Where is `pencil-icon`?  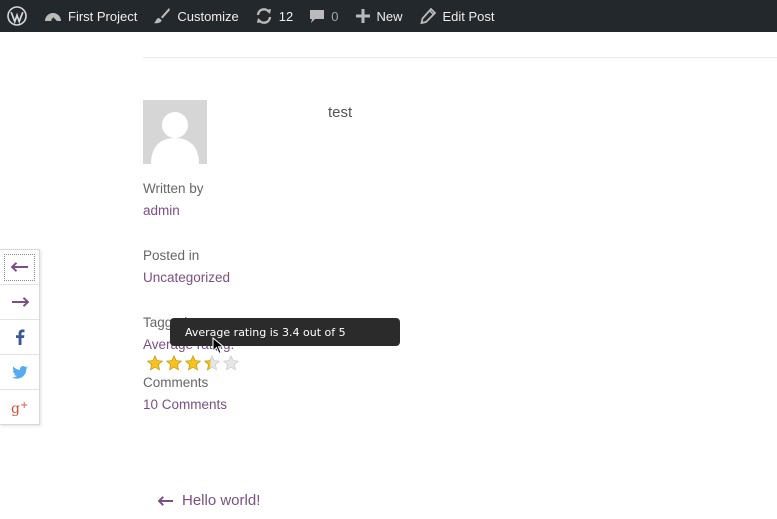
pencil-icon is located at coordinates (428, 16).